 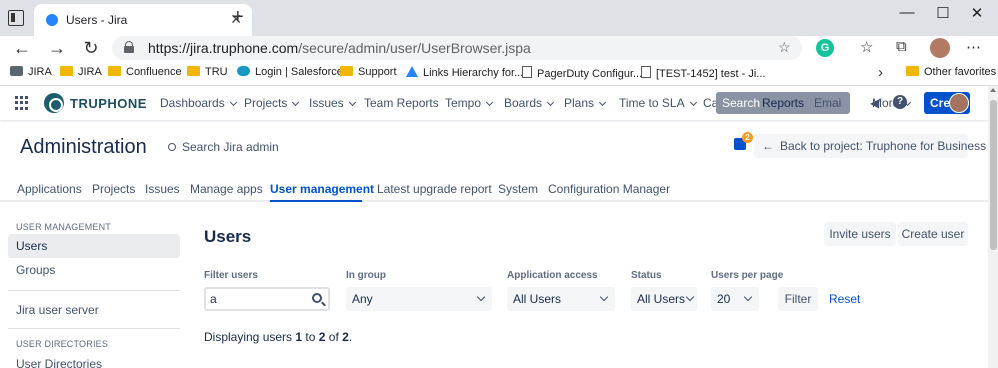 I want to click on users-per-page-select: 20, so click(x=735, y=299).